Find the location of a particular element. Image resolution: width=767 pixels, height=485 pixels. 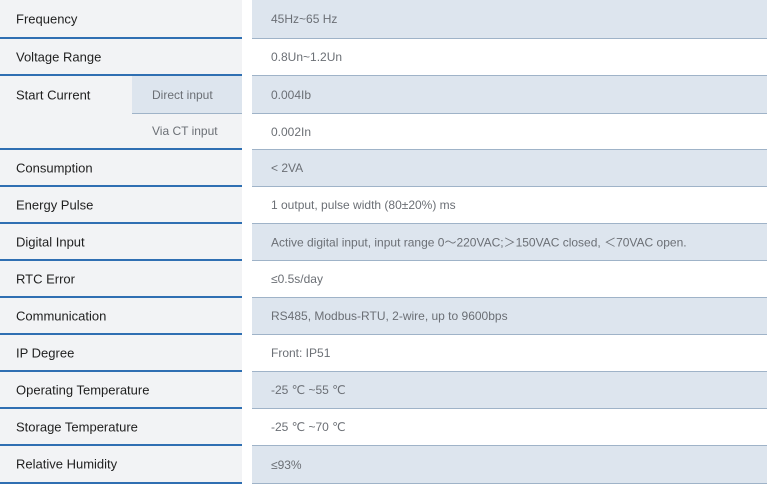

spec-label-cell: Energy Pulse is located at coordinates (121, 205).